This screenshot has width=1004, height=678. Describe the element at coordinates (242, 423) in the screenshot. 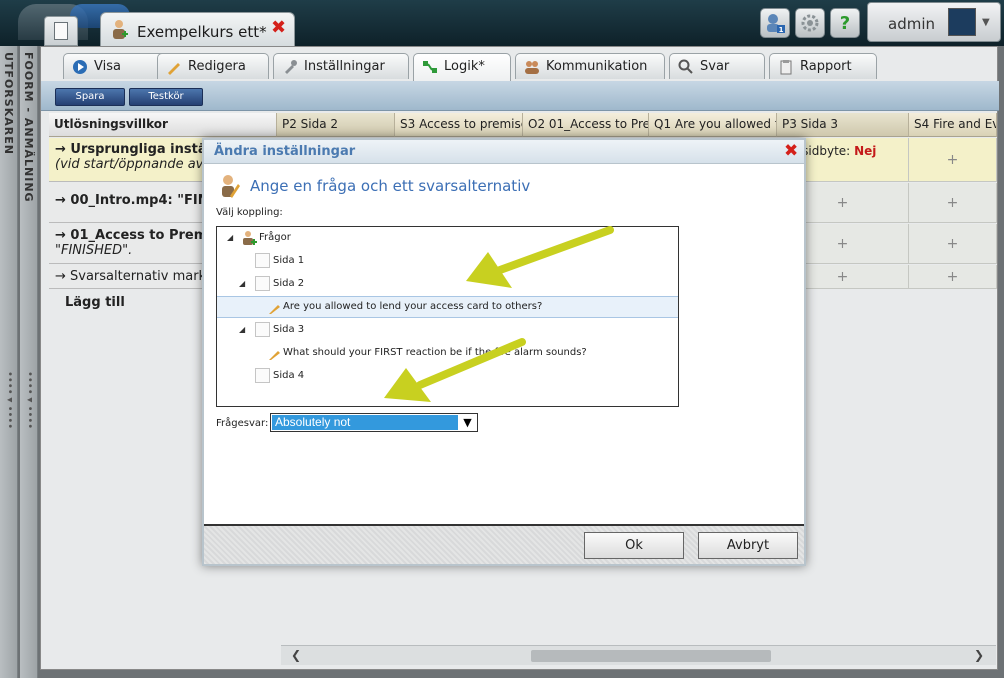

I see `answer-label: Frågesvar:` at that location.